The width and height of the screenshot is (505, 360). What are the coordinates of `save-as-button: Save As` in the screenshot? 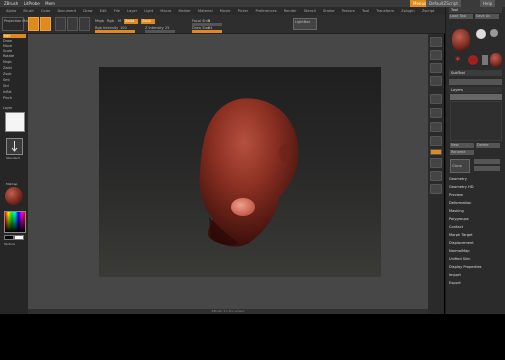 It's located at (487, 16).